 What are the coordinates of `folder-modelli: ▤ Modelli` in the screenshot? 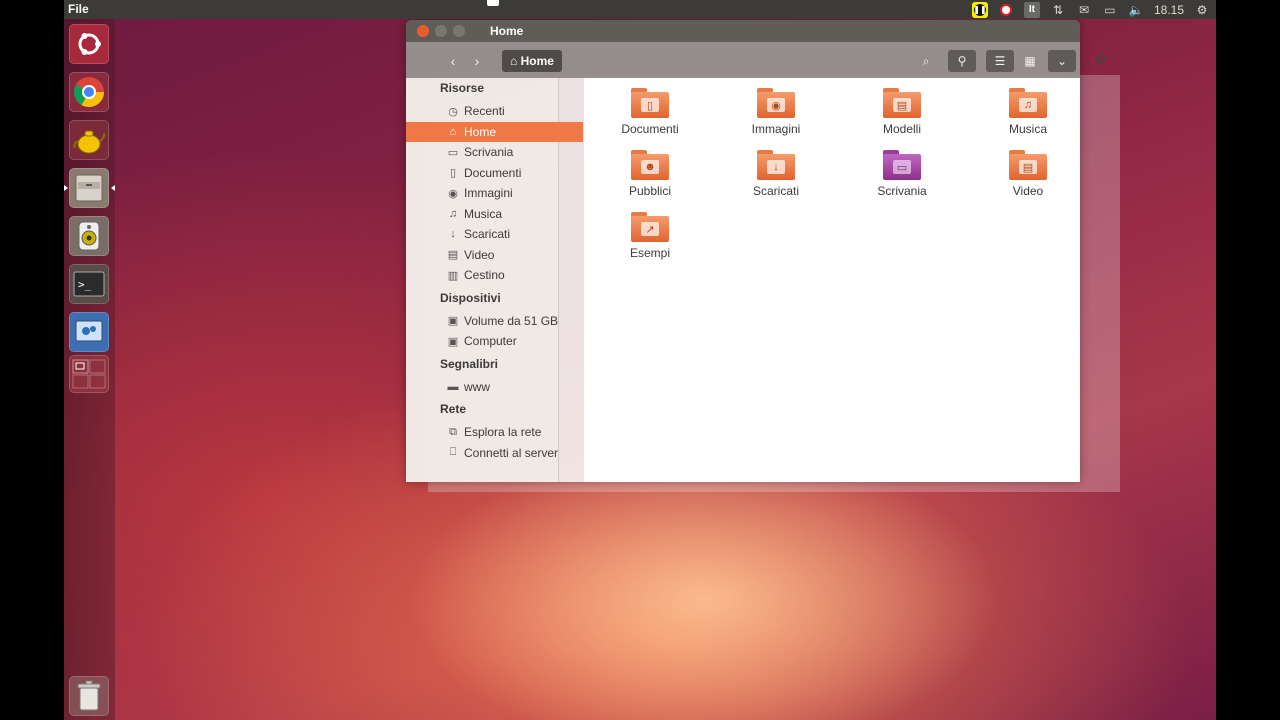 It's located at (902, 112).